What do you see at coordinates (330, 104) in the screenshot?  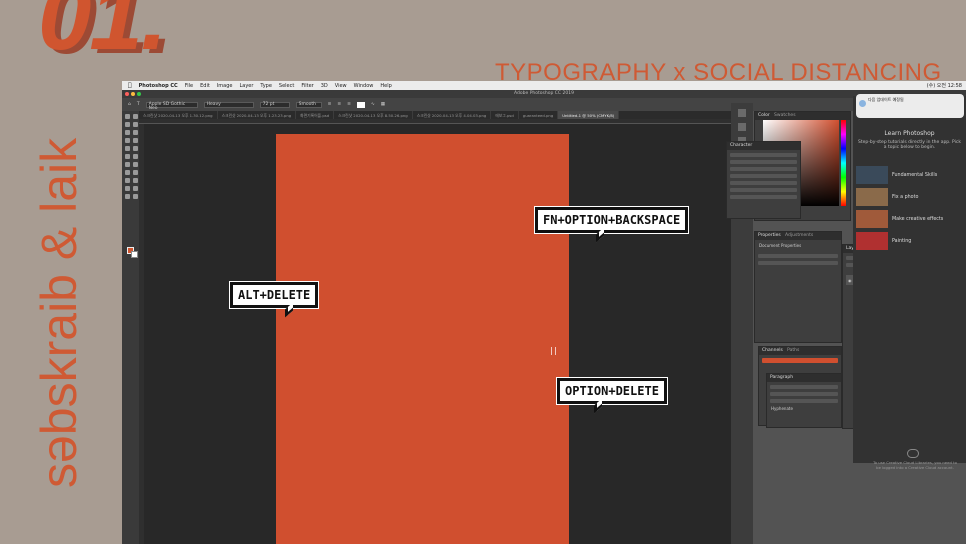 I see `align-left-icon: ≡` at bounding box center [330, 104].